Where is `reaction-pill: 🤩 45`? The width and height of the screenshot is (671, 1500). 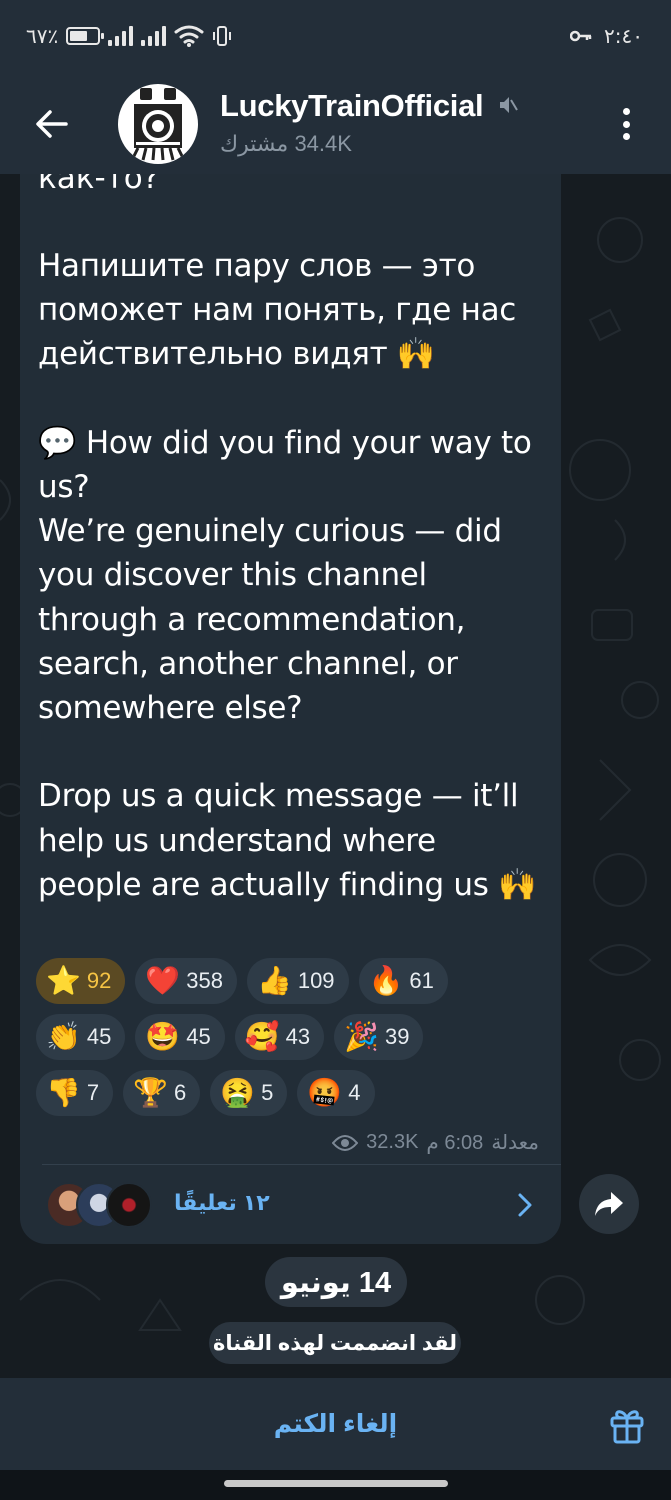 reaction-pill: 🤩 45 is located at coordinates (180, 1037).